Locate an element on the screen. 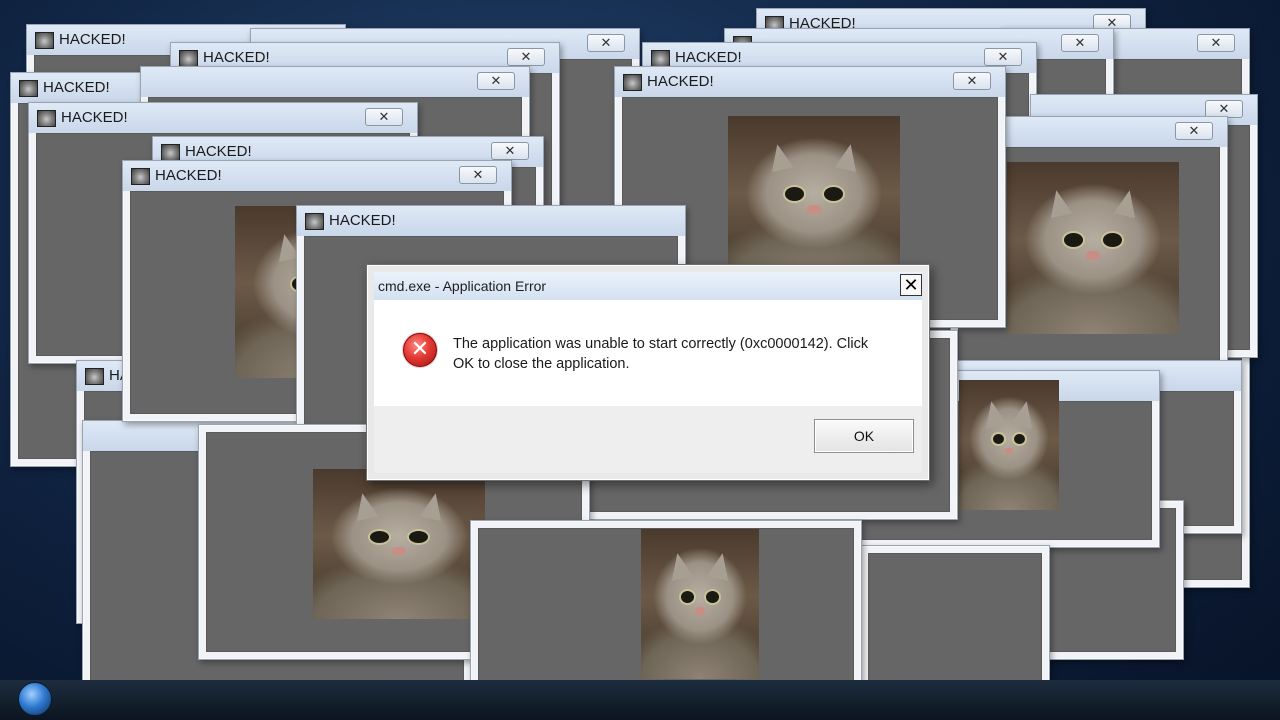  popup-content is located at coordinates (955, 620).